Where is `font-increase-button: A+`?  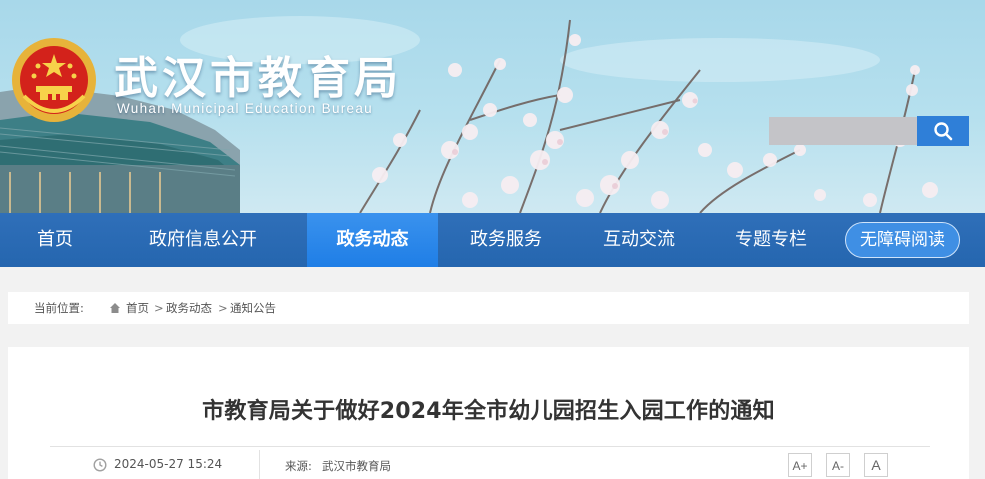
font-increase-button: A+ is located at coordinates (800, 465).